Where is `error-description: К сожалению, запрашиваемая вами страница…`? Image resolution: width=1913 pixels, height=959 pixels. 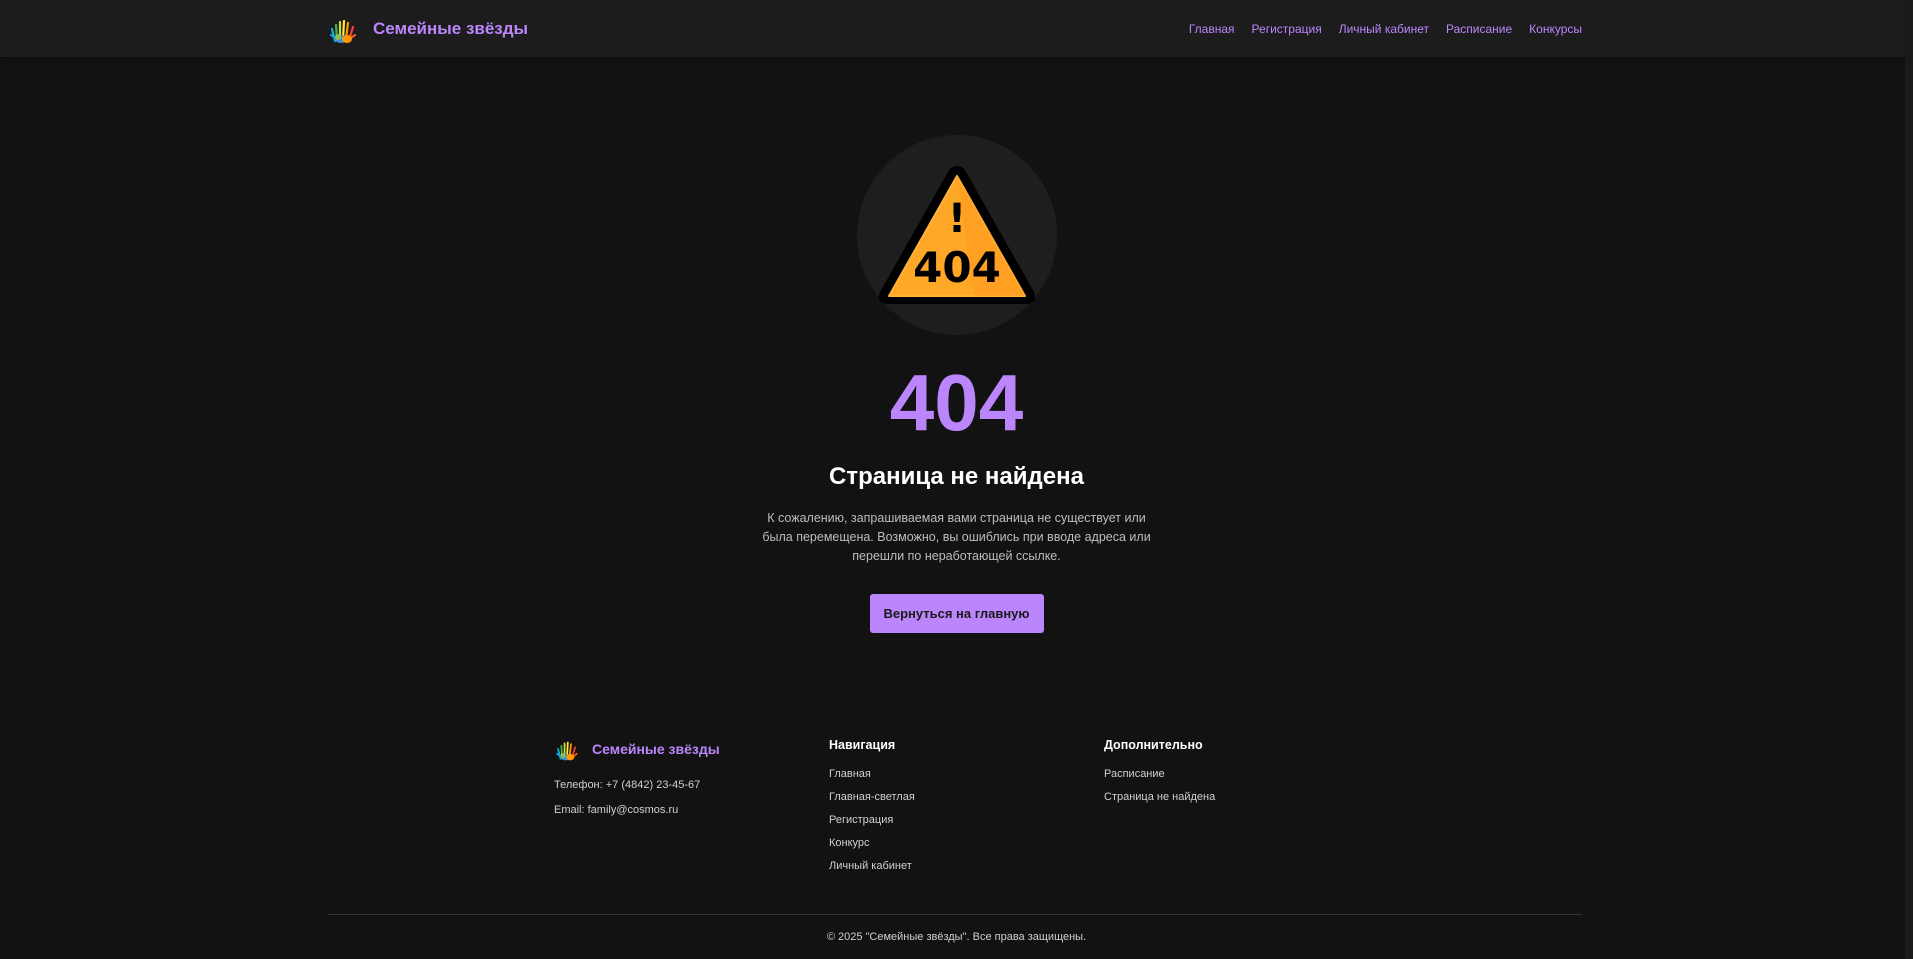
error-description: К сожалению, запрашиваемая вами страница… is located at coordinates (956, 537).